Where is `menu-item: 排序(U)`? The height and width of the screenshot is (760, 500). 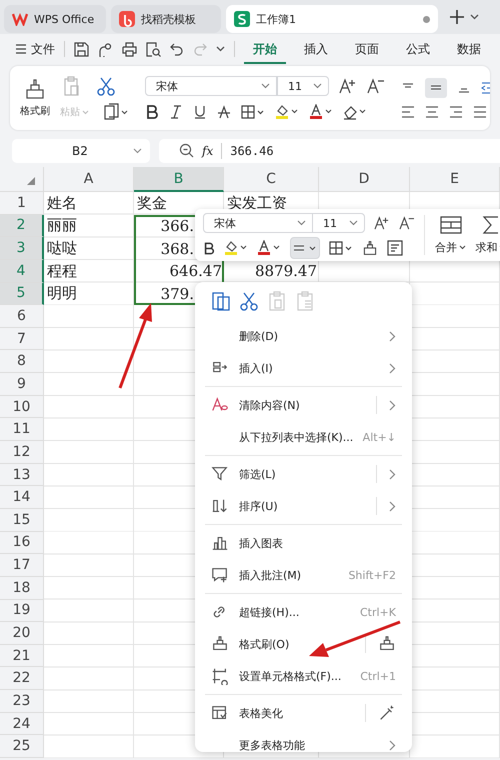
menu-item: 排序(U) is located at coordinates (303, 506).